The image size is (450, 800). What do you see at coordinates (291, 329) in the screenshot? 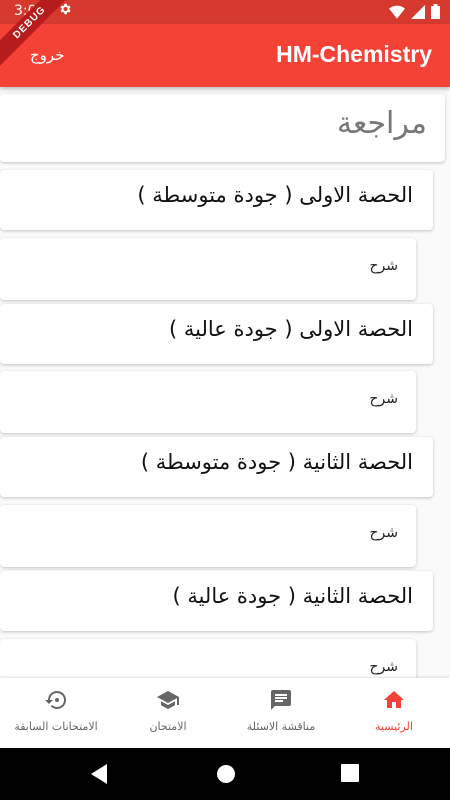
I see `lesson-title: الحصة الاولى ( جودة عالية )` at bounding box center [291, 329].